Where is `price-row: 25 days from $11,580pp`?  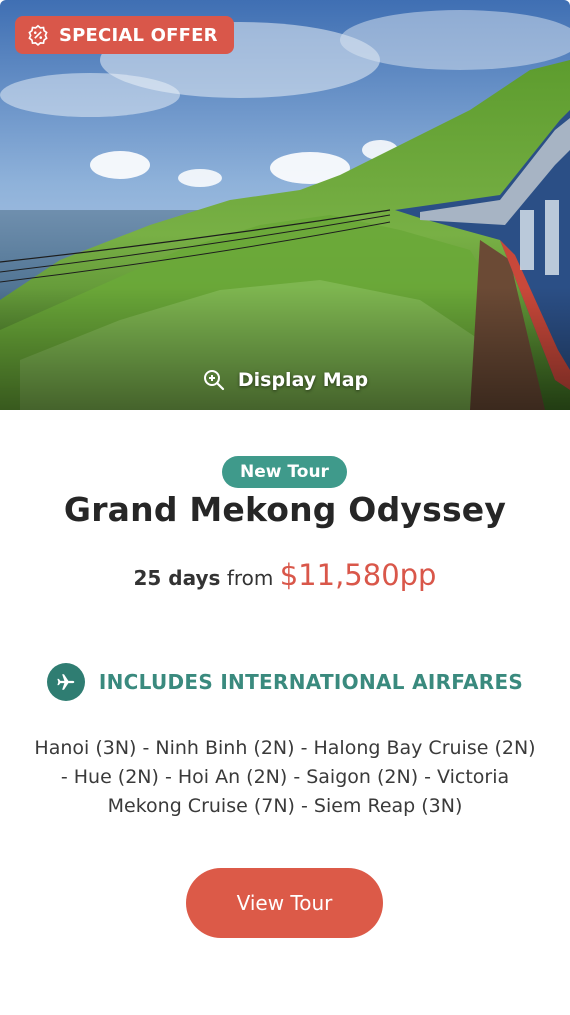 price-row: 25 days from $11,580pp is located at coordinates (285, 575).